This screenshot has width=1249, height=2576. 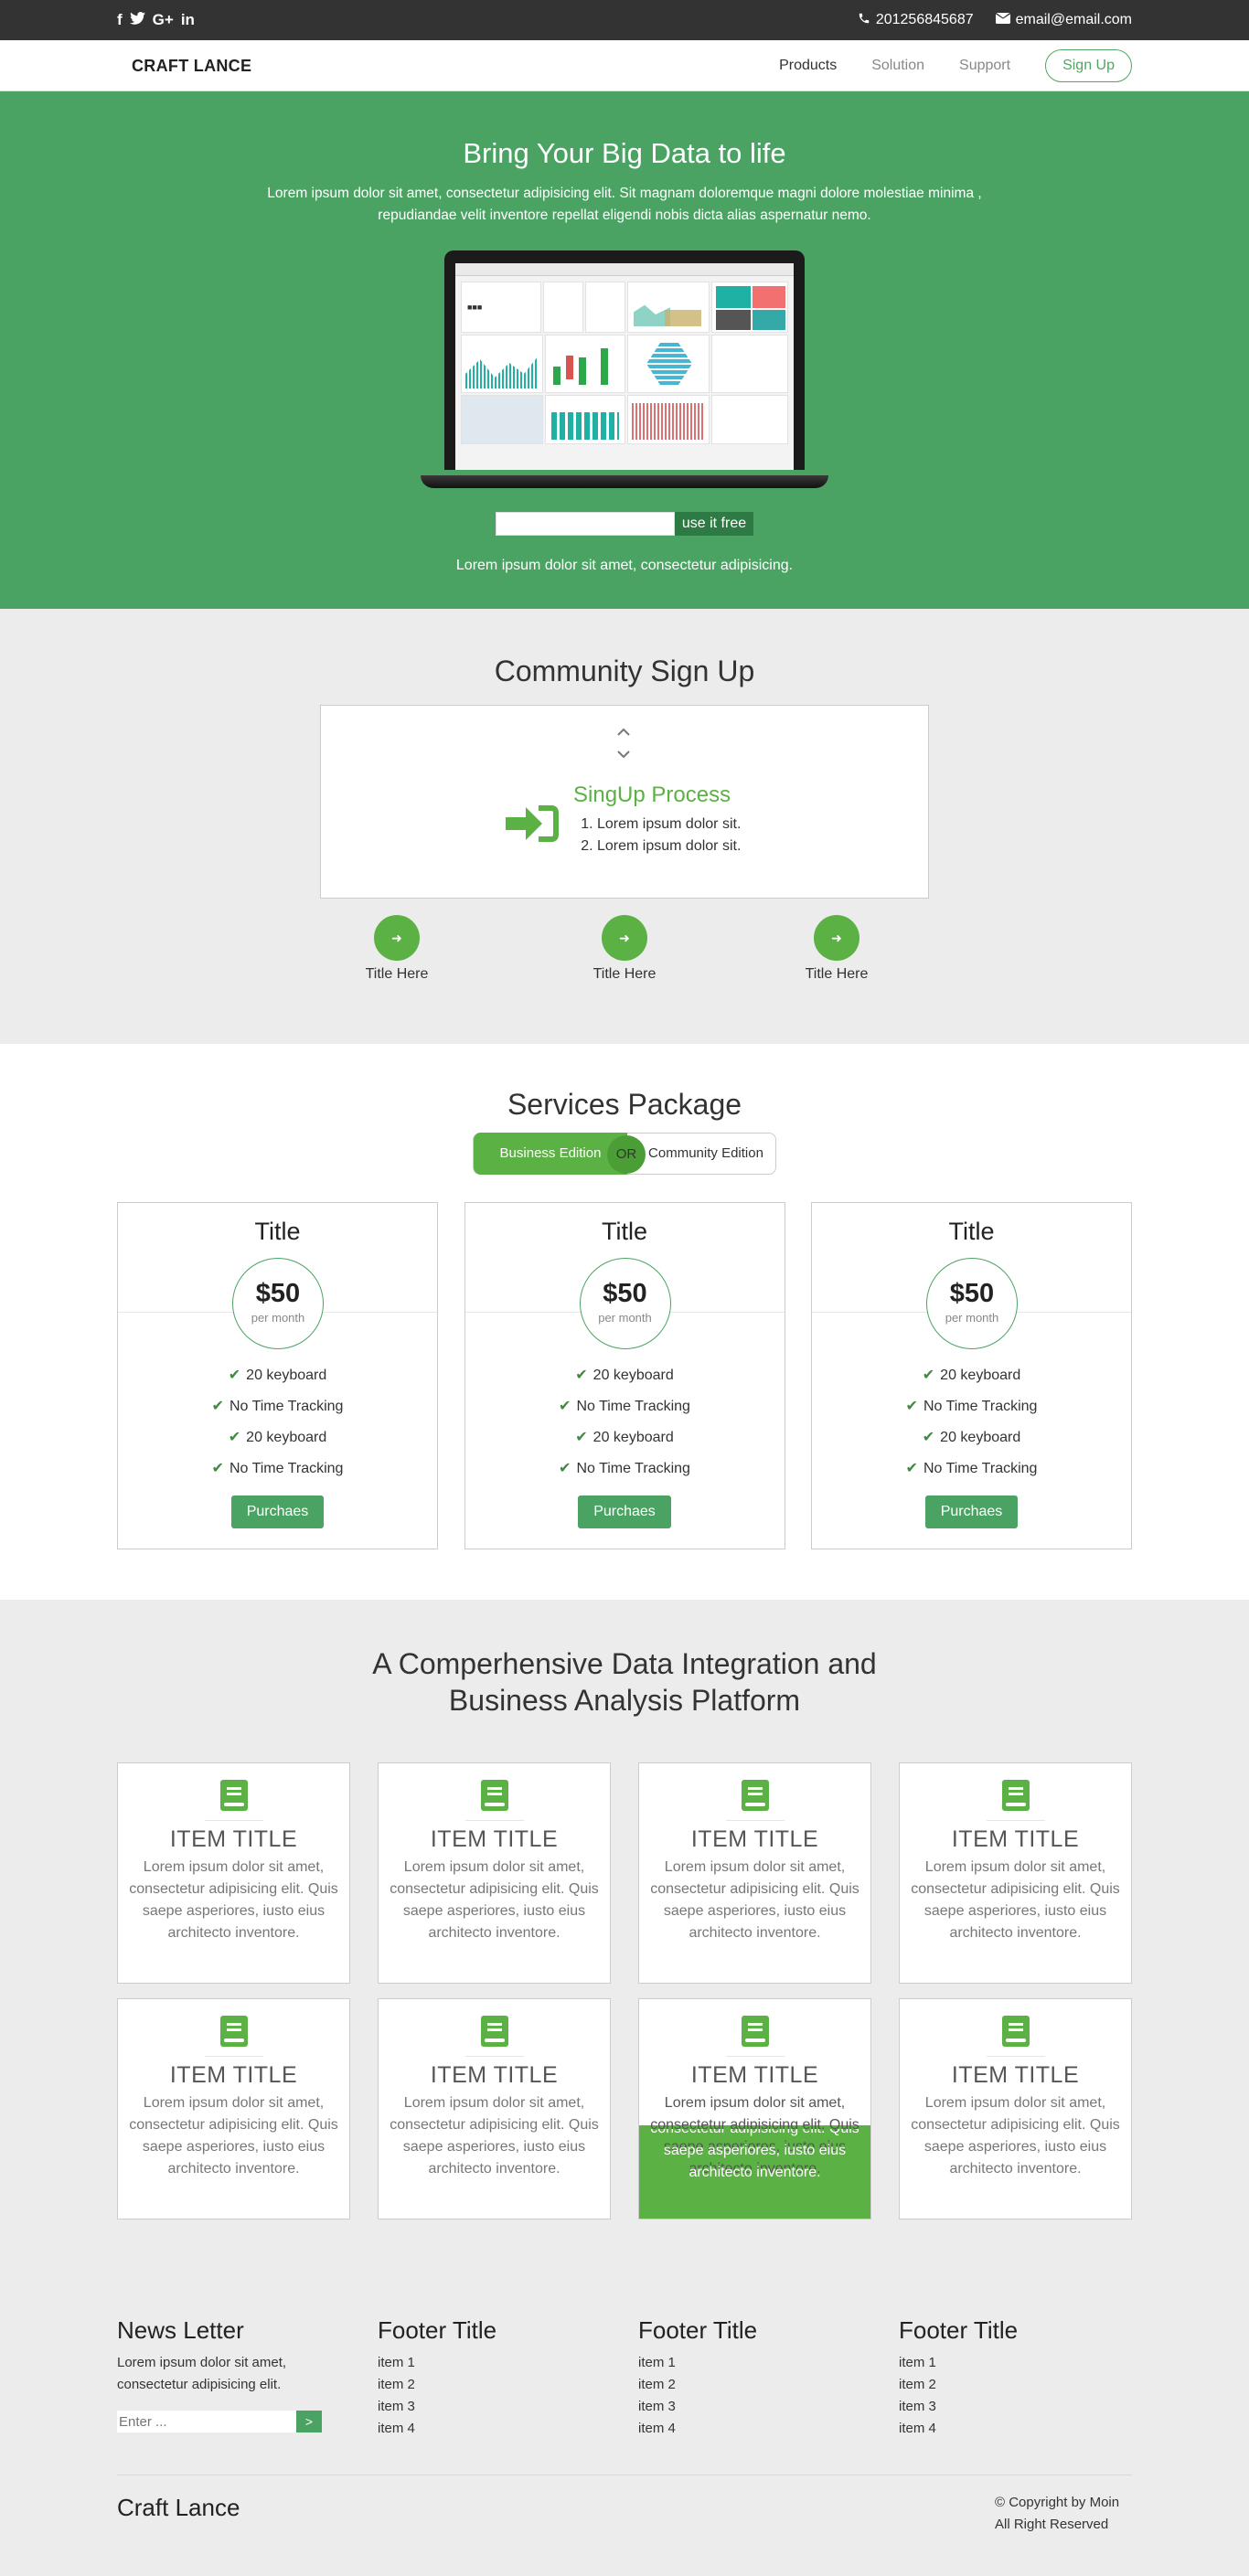 What do you see at coordinates (188, 20) in the screenshot?
I see `linkedin-icon: in` at bounding box center [188, 20].